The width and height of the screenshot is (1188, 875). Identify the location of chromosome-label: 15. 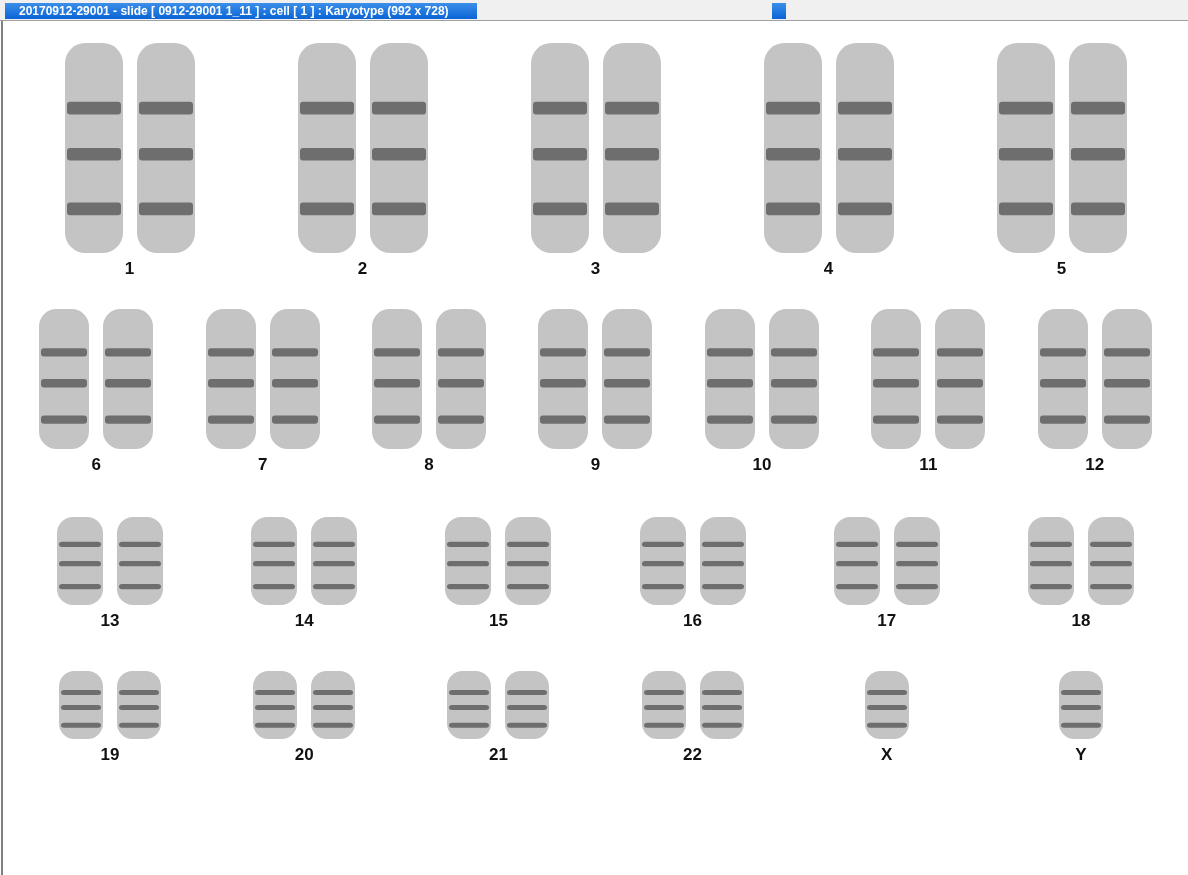
(498, 621).